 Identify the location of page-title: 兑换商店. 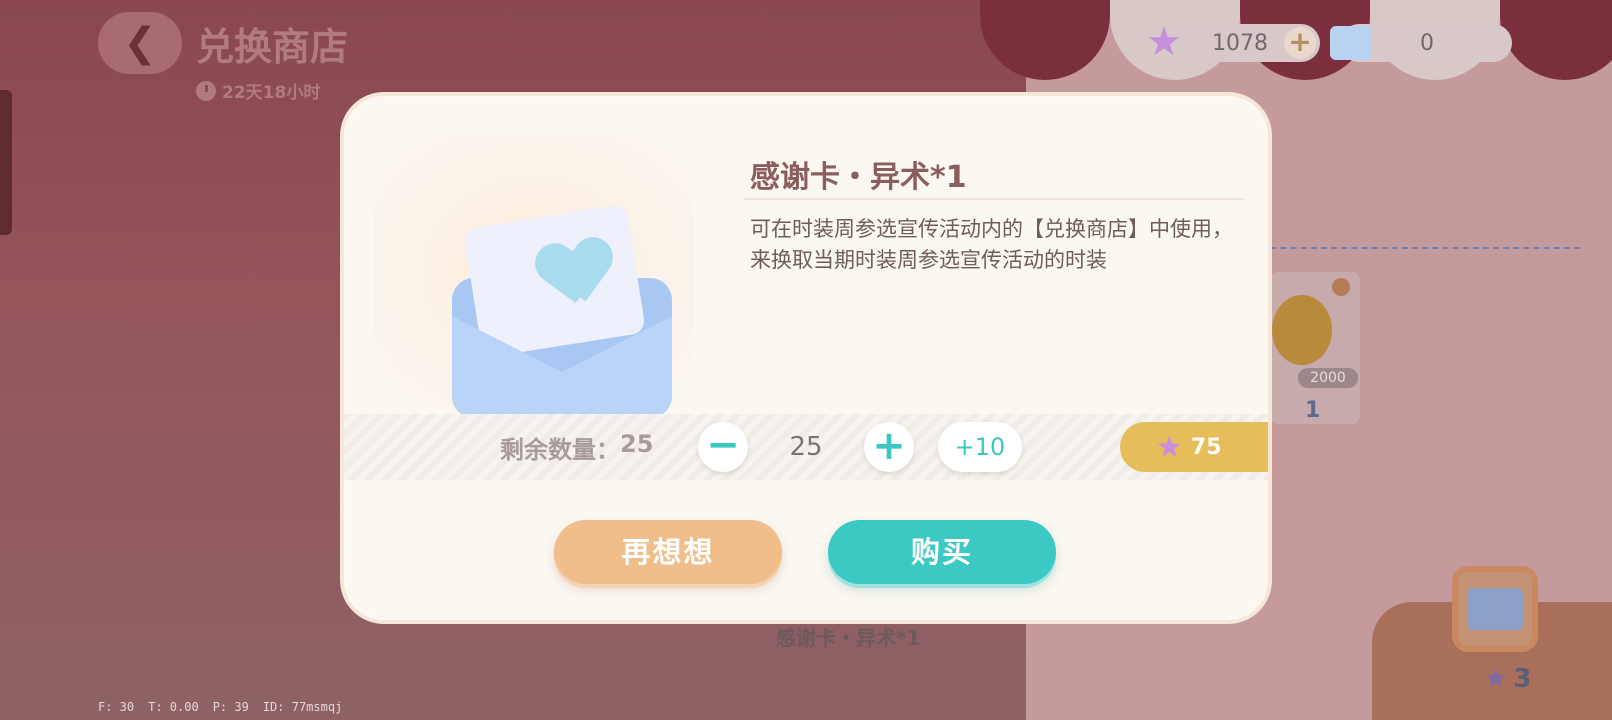
(272, 47).